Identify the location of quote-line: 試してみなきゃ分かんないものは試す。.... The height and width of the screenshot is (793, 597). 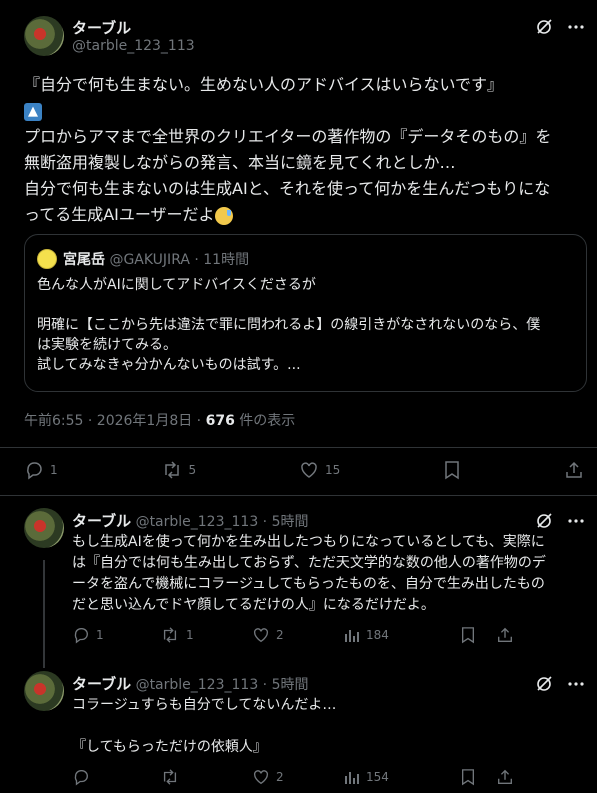
(169, 365).